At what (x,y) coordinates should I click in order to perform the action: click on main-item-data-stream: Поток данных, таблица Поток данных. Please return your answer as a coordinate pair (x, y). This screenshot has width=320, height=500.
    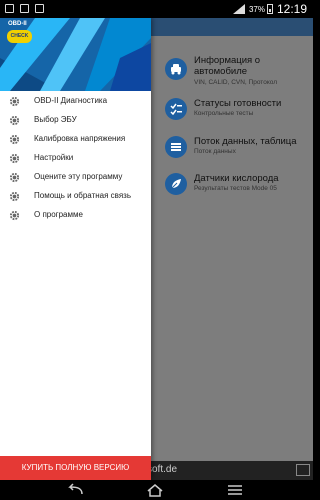
    Looking at the image, I should click on (232, 148).